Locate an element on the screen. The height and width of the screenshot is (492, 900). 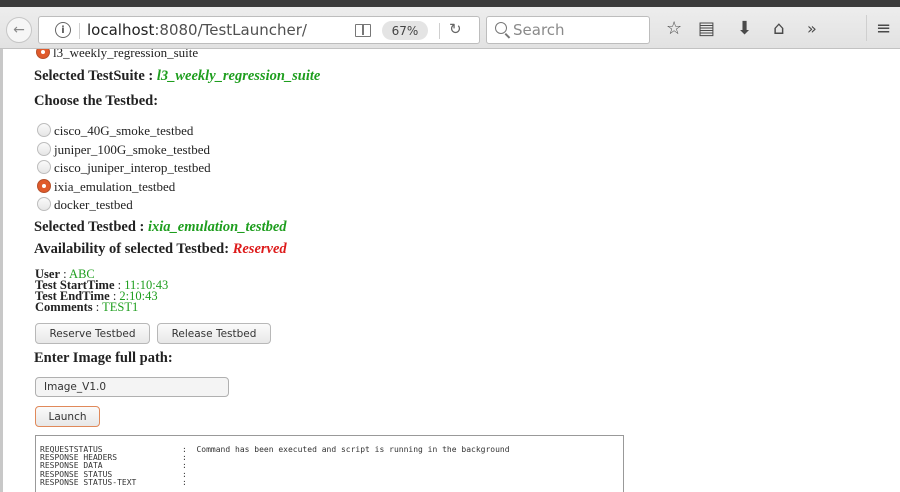
url-divider is located at coordinates (79, 31).